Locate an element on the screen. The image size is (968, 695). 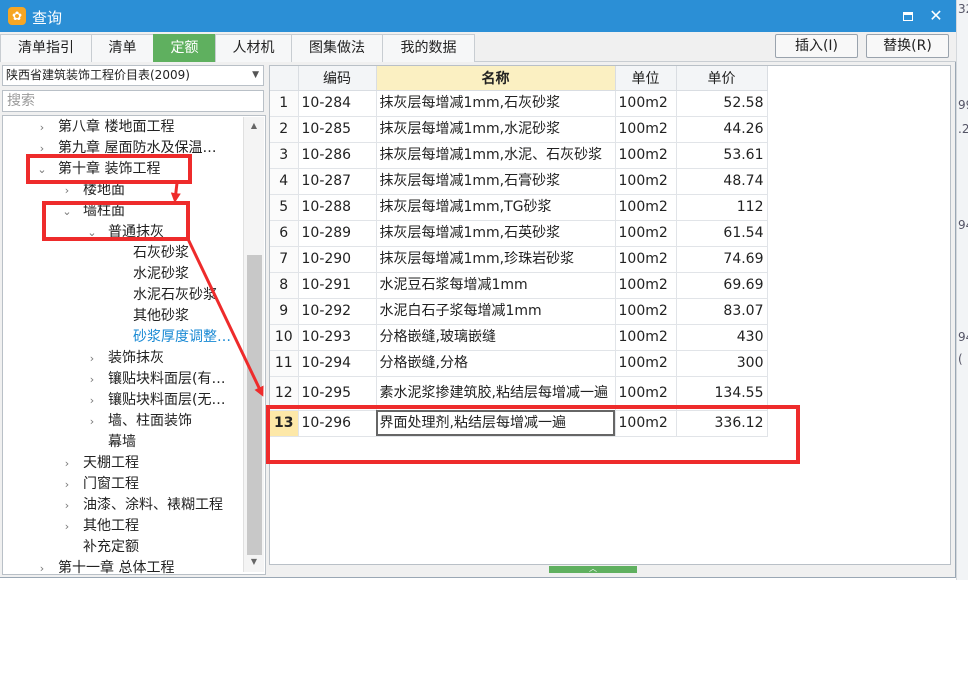
table-row: 11 10-294 分格嵌缝,分格 100m2 300 is located at coordinates (519, 363).